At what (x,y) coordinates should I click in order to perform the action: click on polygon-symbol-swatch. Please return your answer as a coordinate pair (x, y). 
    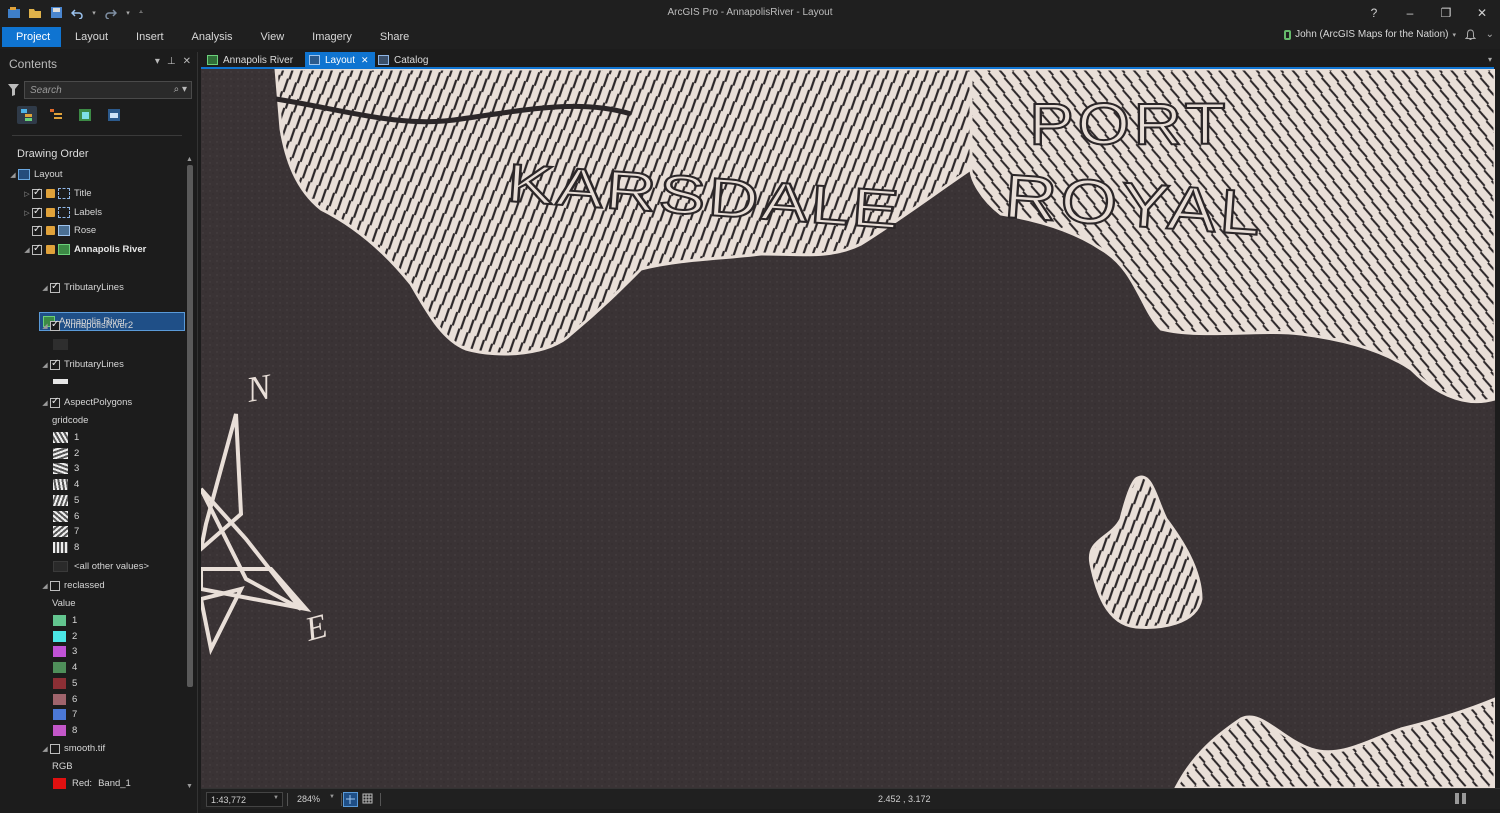
    Looking at the image, I should click on (60, 344).